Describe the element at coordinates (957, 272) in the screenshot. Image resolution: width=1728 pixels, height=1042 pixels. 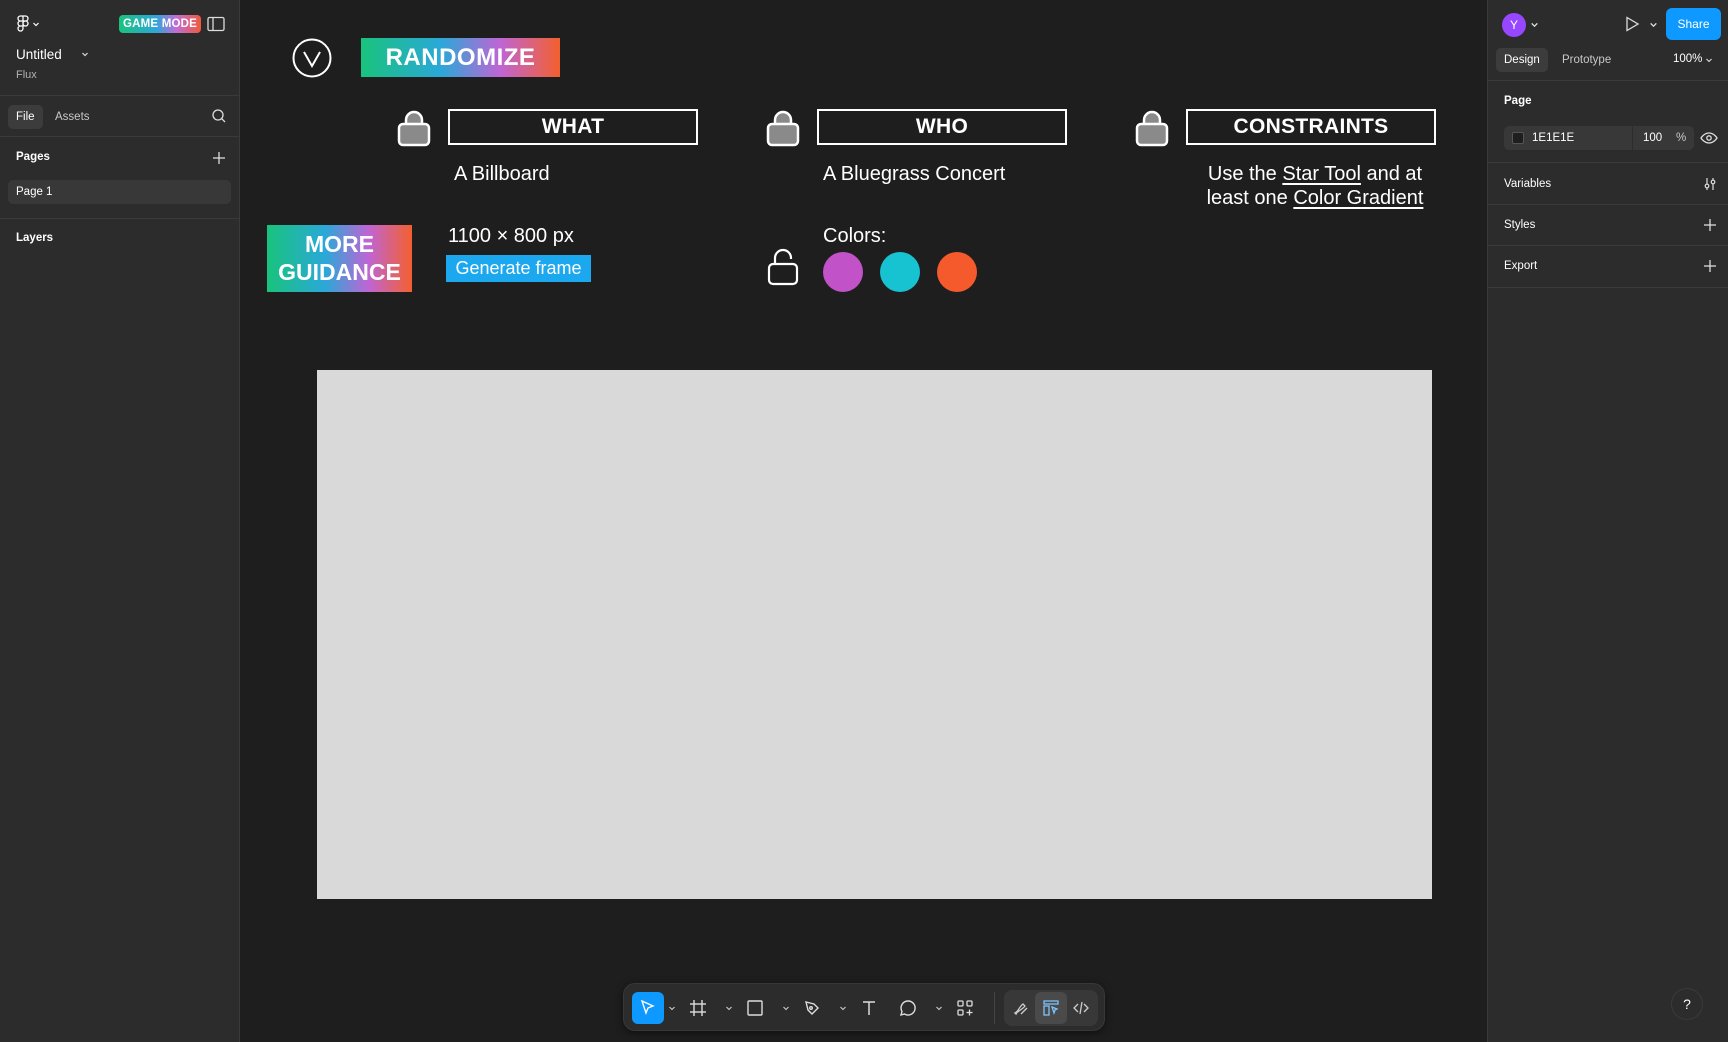
I see `color-swatch-orange` at that location.